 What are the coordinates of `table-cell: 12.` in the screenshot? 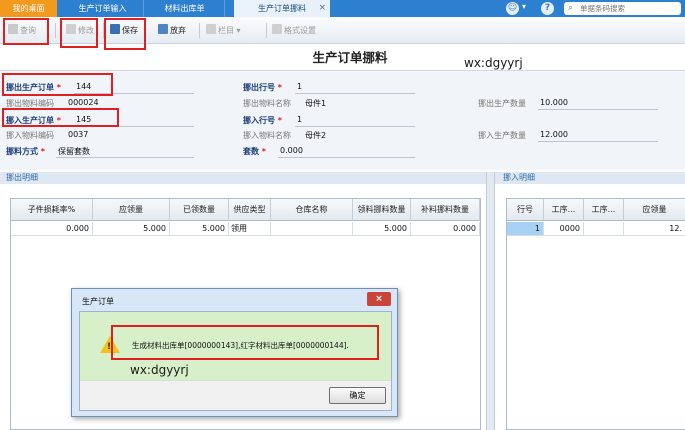 It's located at (654, 229).